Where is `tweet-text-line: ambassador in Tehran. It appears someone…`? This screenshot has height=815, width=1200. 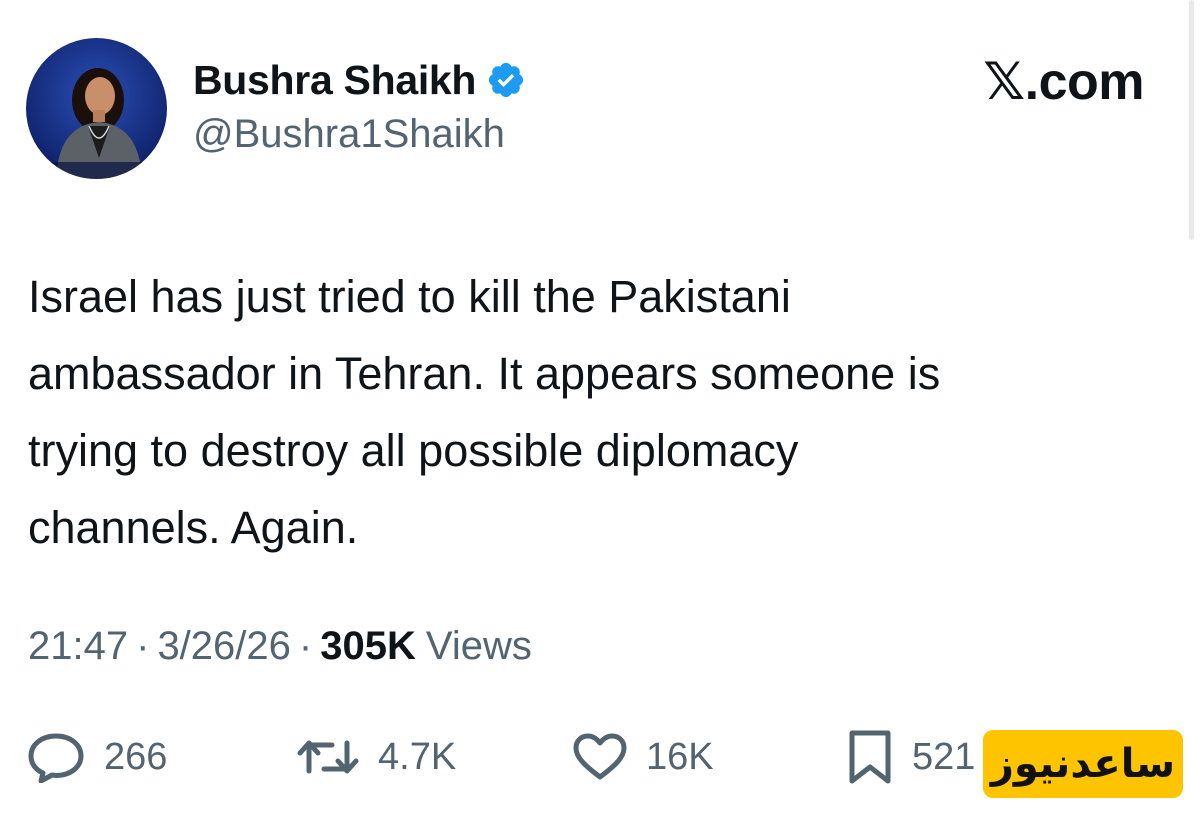 tweet-text-line: ambassador in Tehran. It appears someone… is located at coordinates (484, 373).